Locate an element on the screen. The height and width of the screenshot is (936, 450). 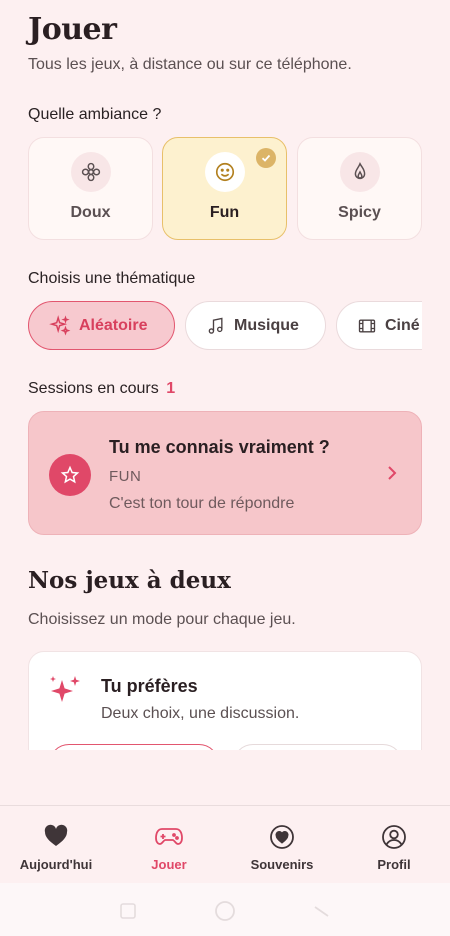
mood-option-doux: Doux is located at coordinates (90, 188).